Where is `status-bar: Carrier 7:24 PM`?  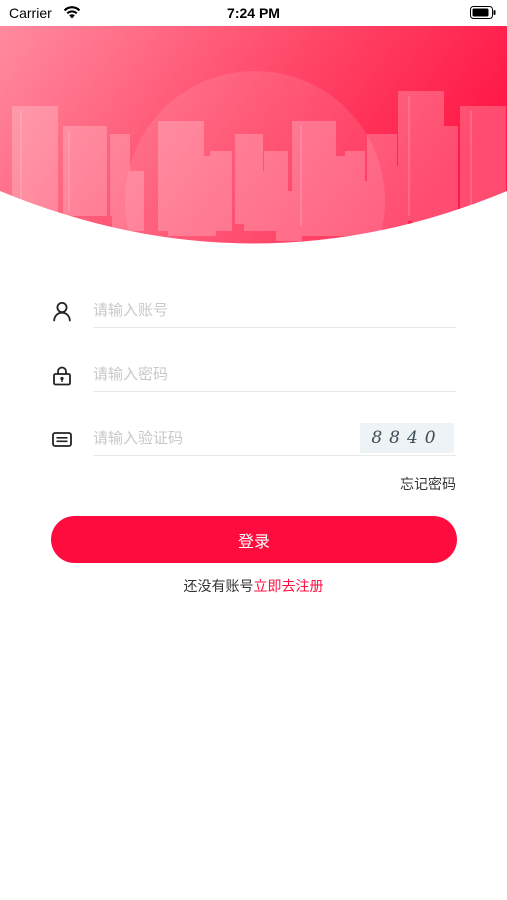 status-bar: Carrier 7:24 PM is located at coordinates (253, 13).